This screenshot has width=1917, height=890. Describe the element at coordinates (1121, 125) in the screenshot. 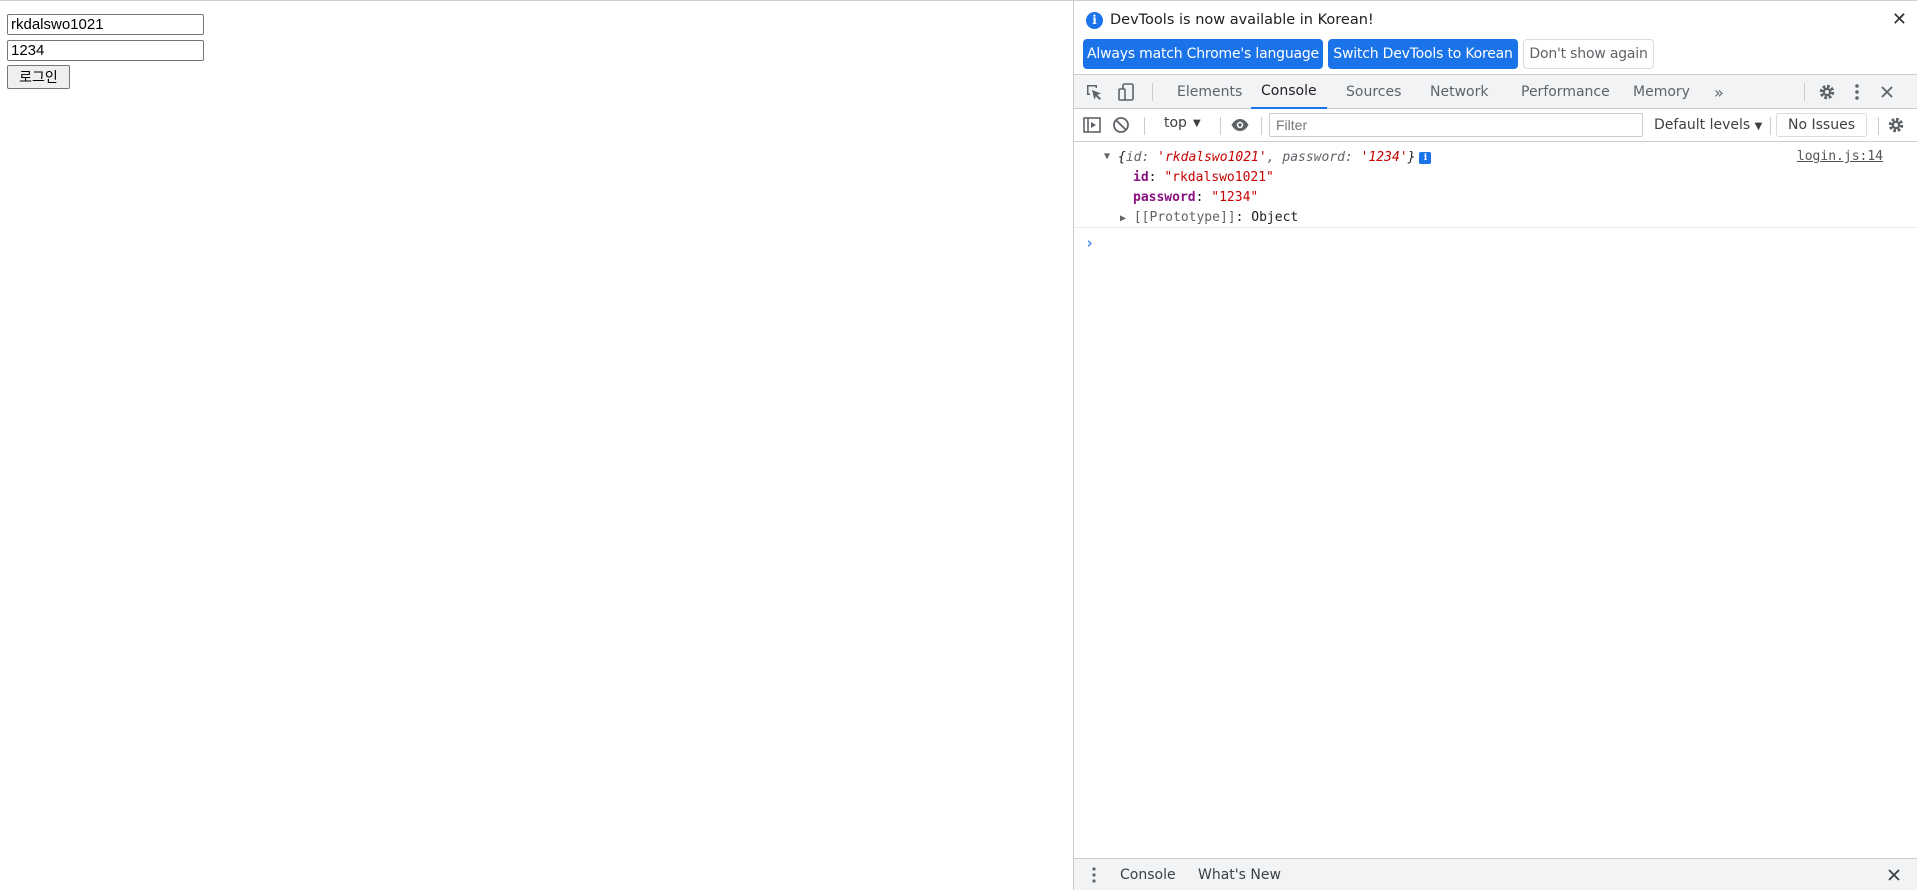

I see `clear-console-icon` at that location.